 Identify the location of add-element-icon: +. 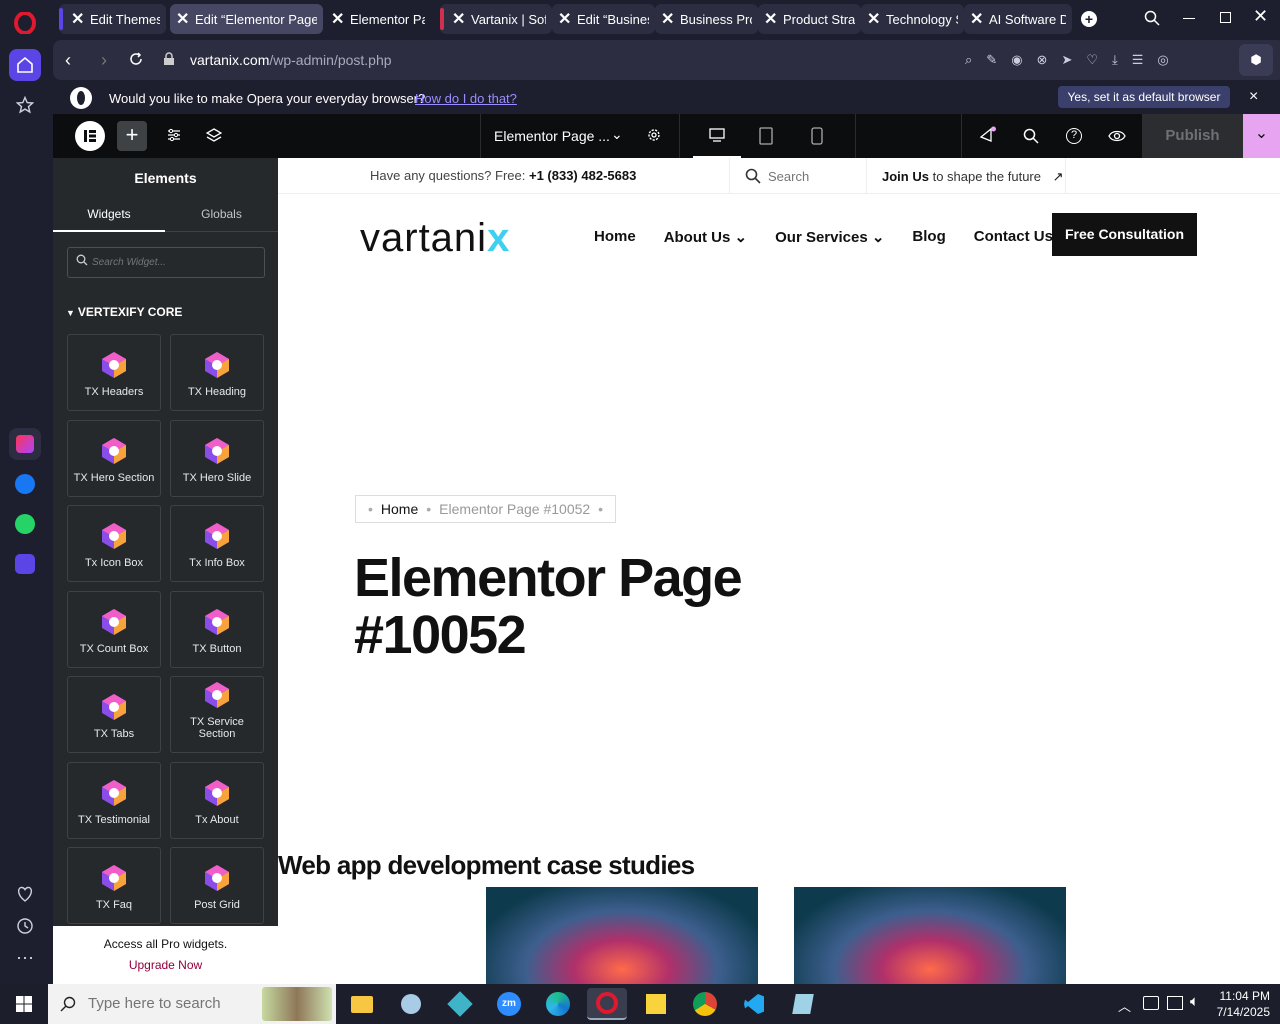
(132, 136).